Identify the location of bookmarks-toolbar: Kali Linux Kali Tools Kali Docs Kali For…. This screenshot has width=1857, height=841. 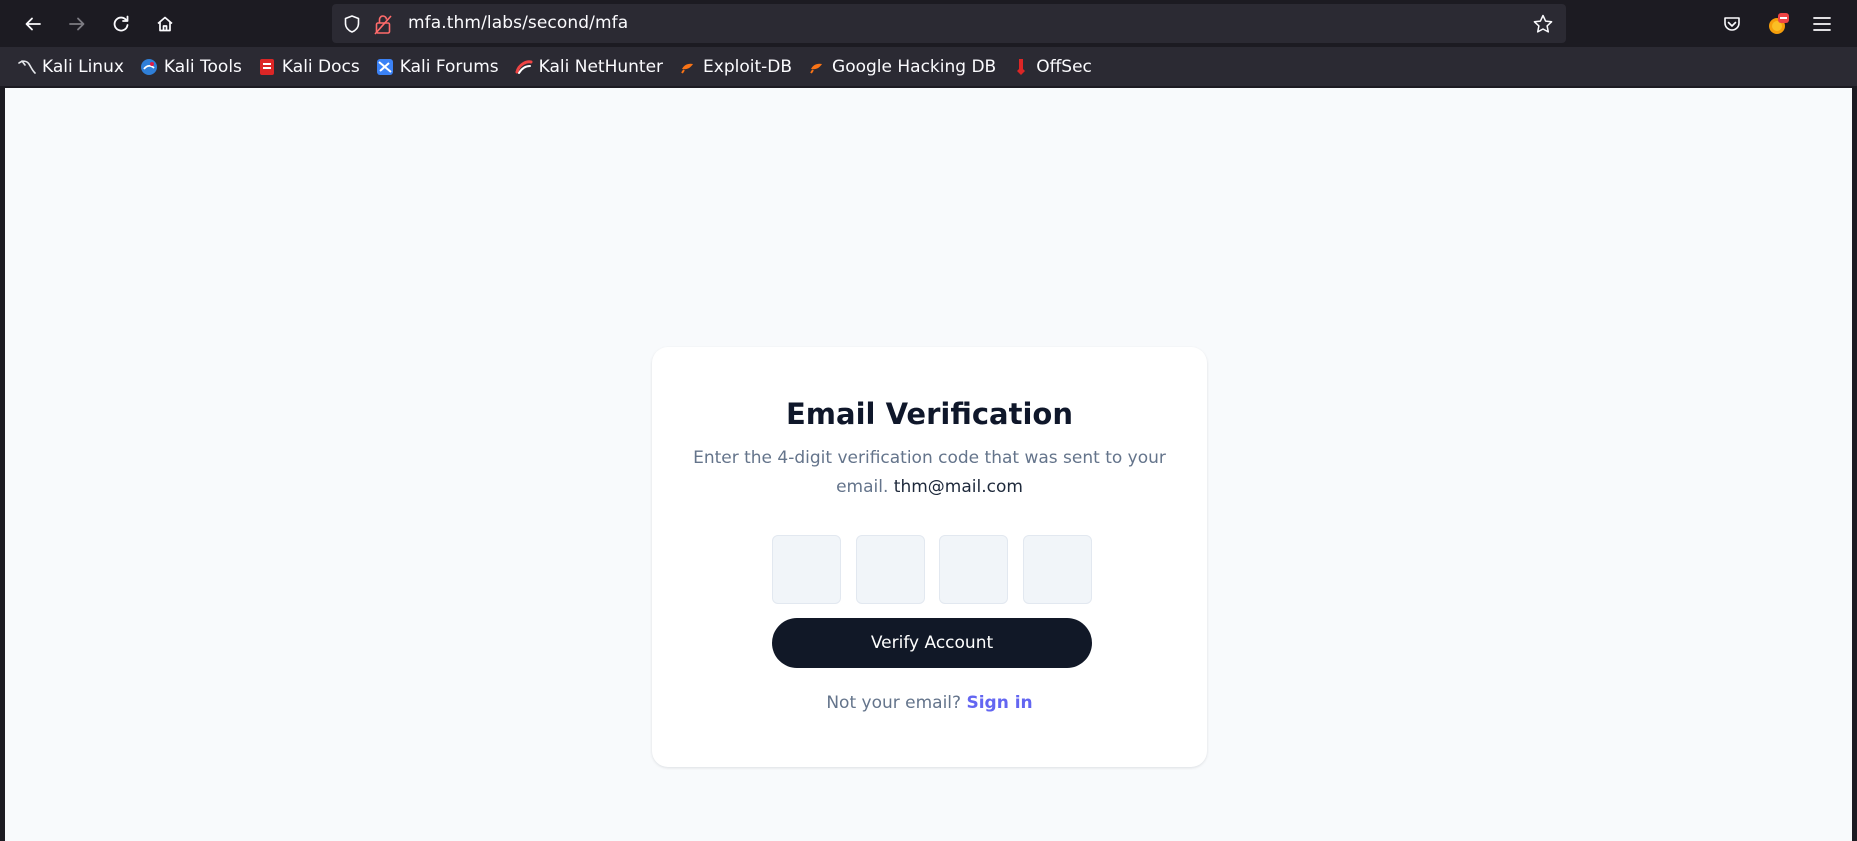
(928, 67).